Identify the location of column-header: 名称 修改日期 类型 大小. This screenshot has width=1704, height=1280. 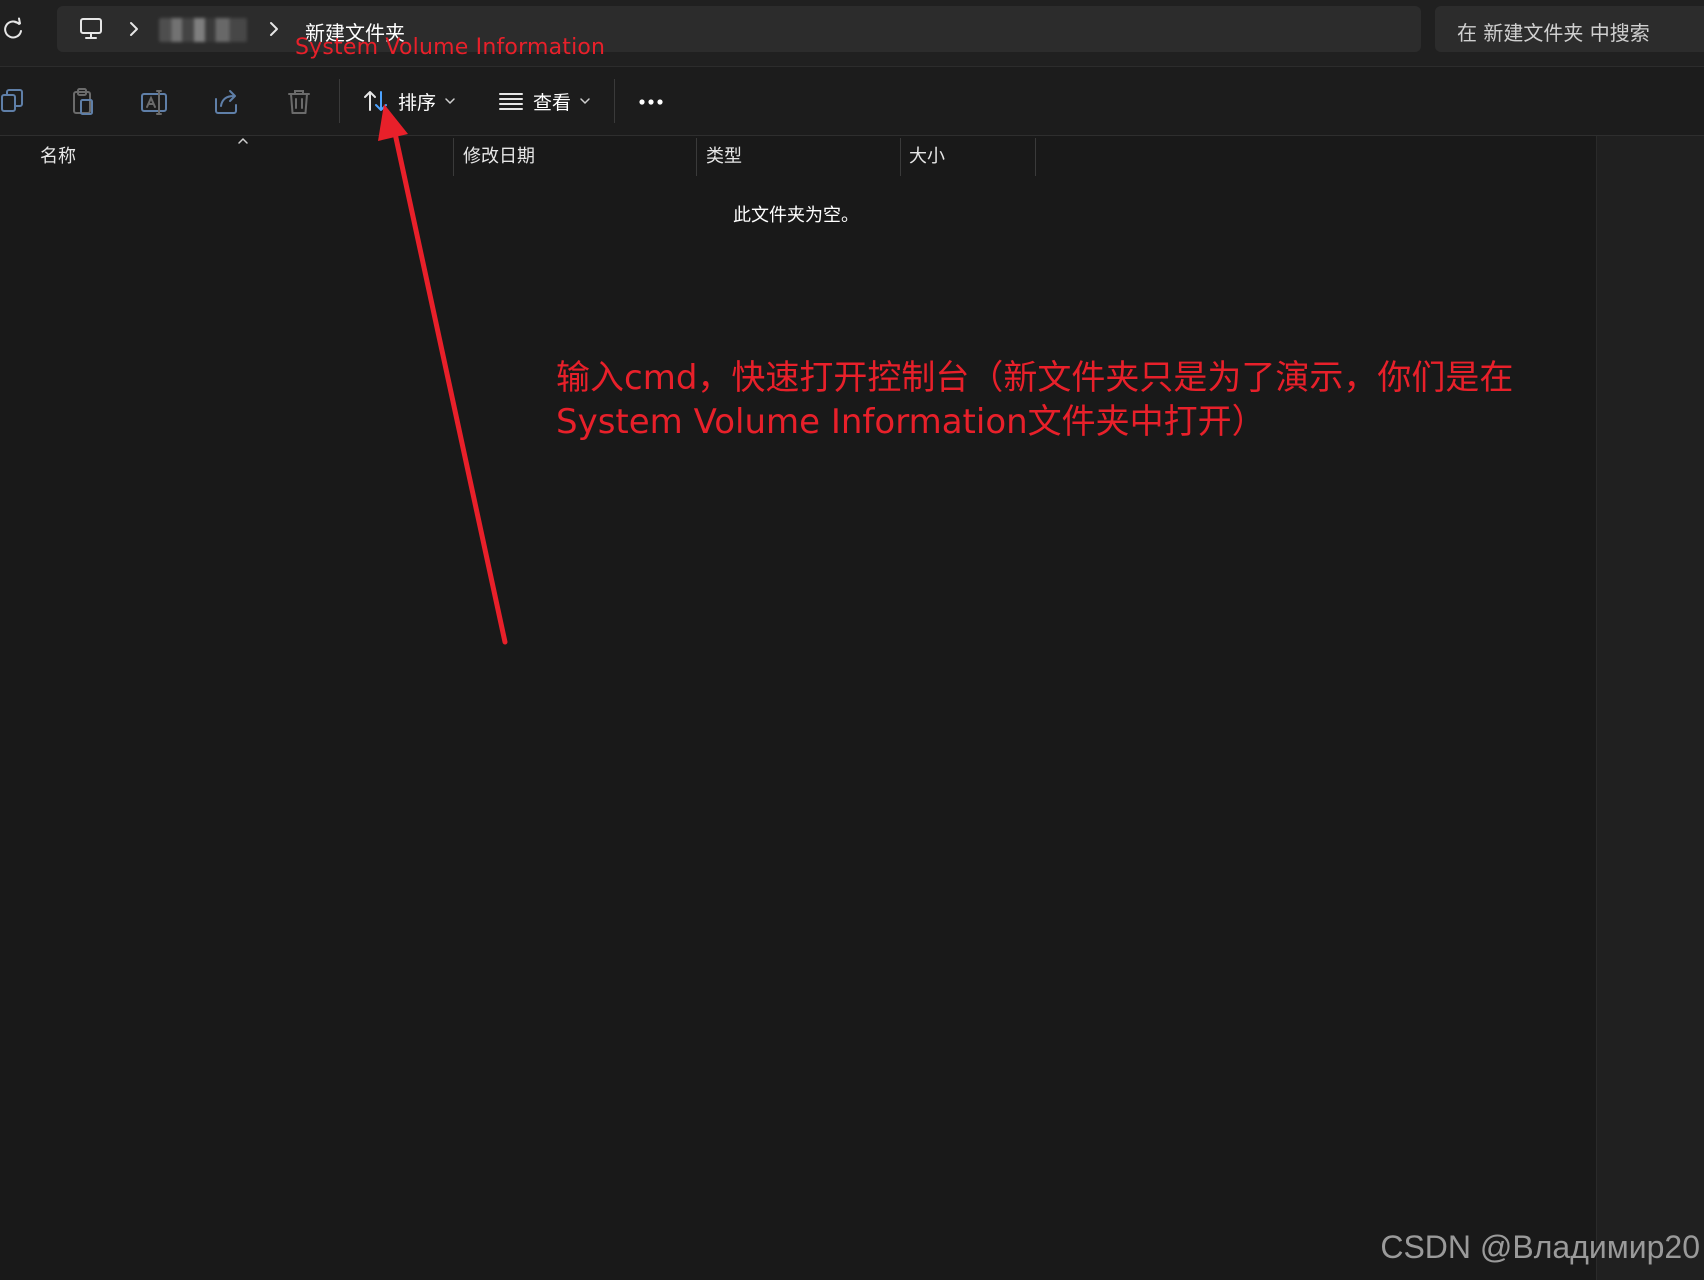
(798, 157).